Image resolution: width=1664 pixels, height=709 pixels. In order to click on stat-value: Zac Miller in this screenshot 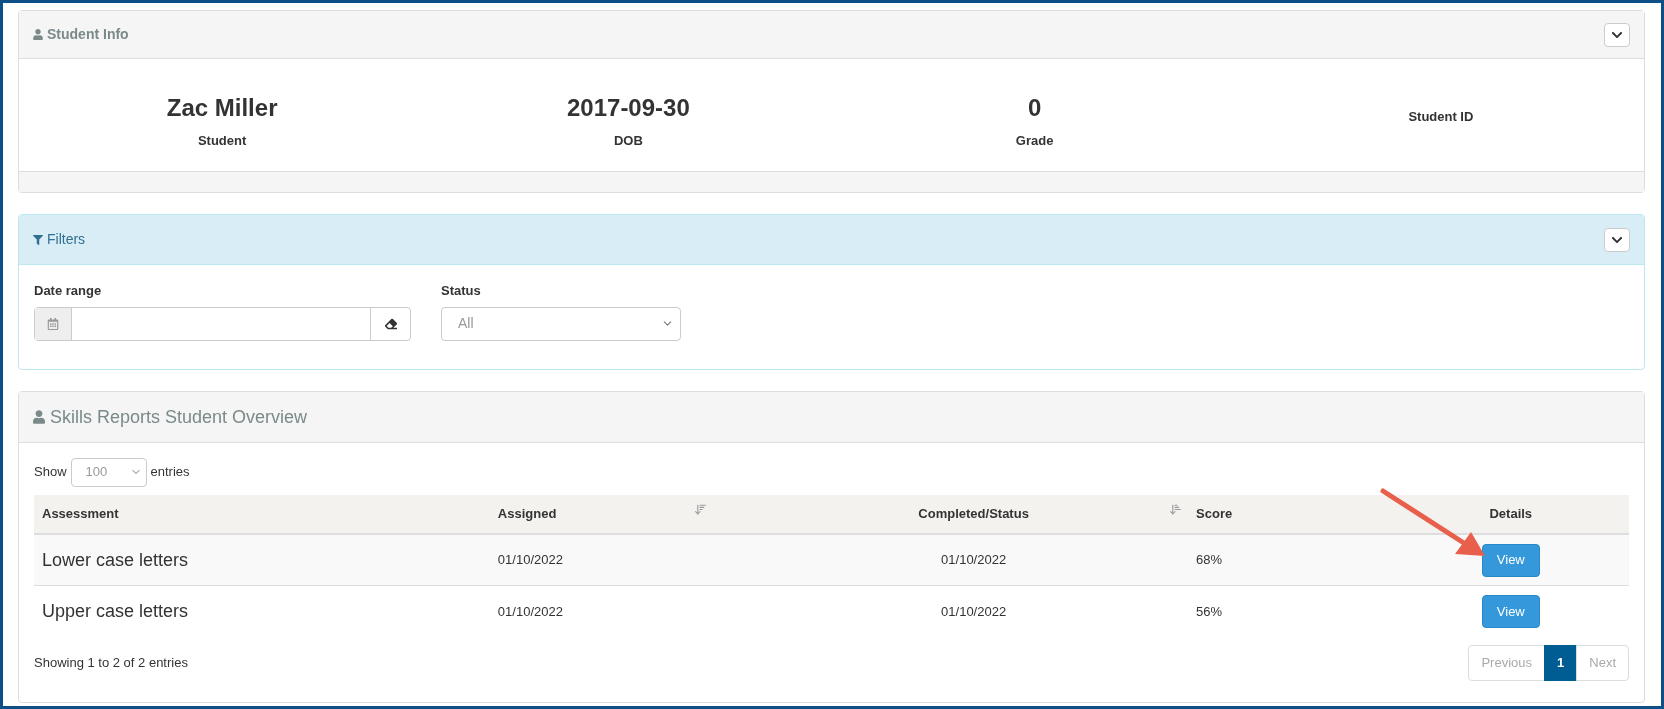, I will do `click(222, 108)`.